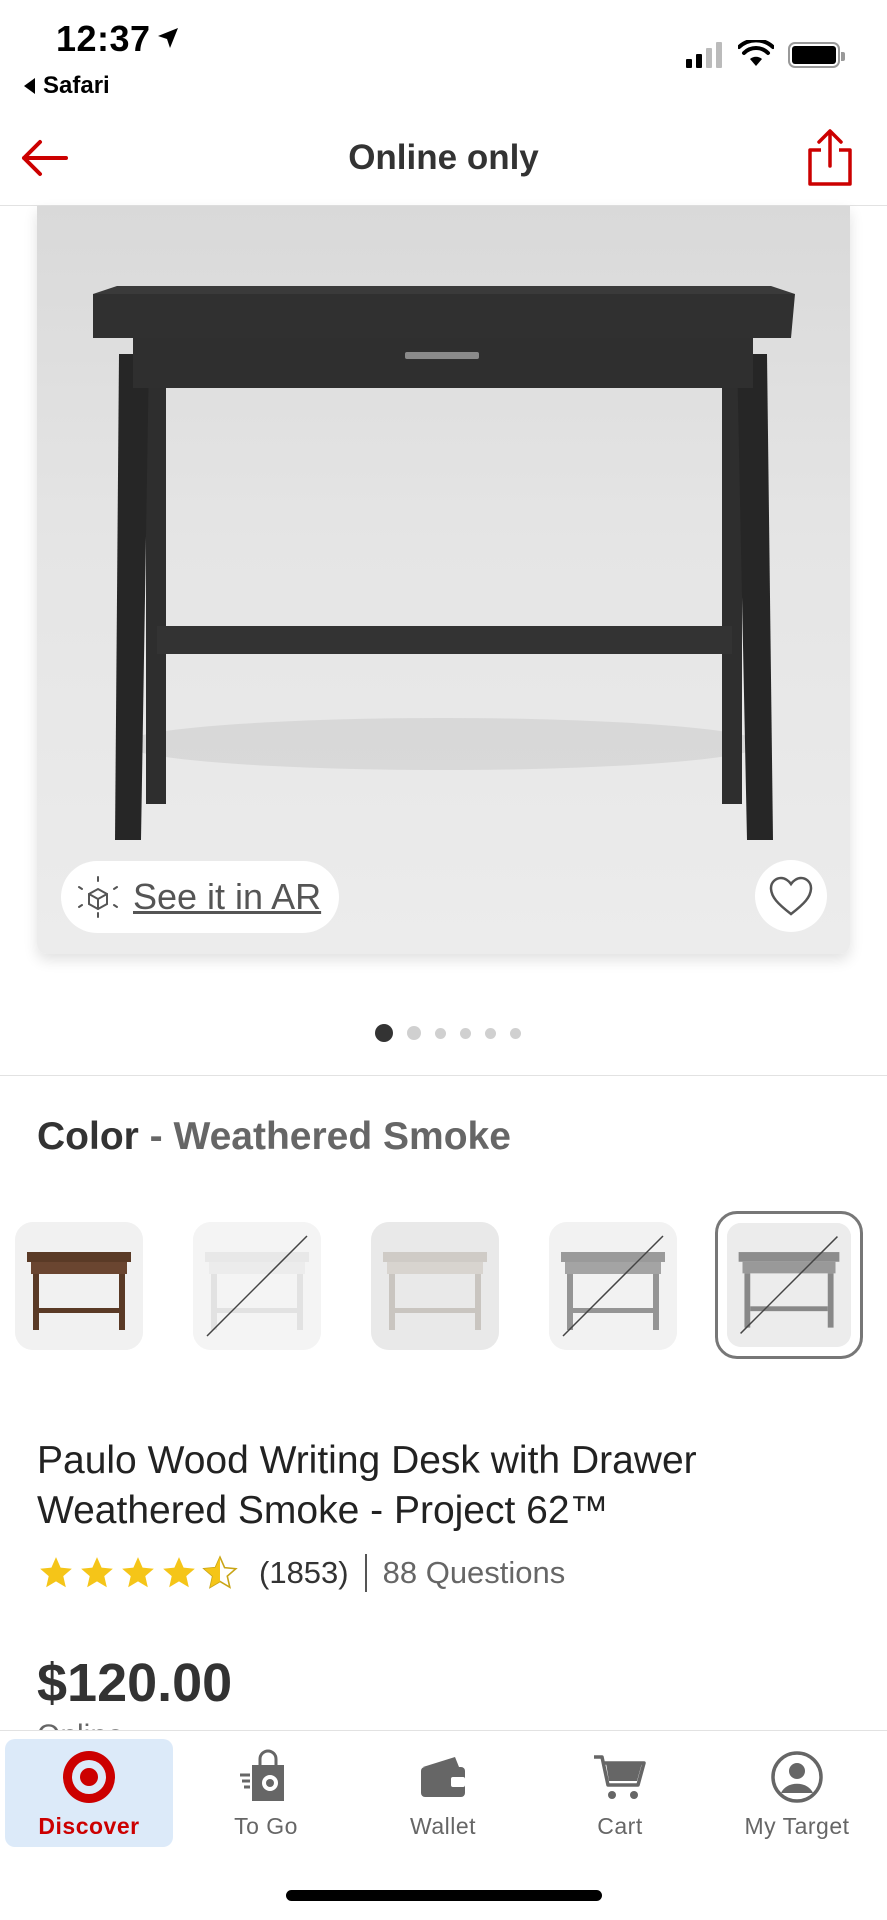  I want to click on to-go-bag-icon, so click(262, 1775).